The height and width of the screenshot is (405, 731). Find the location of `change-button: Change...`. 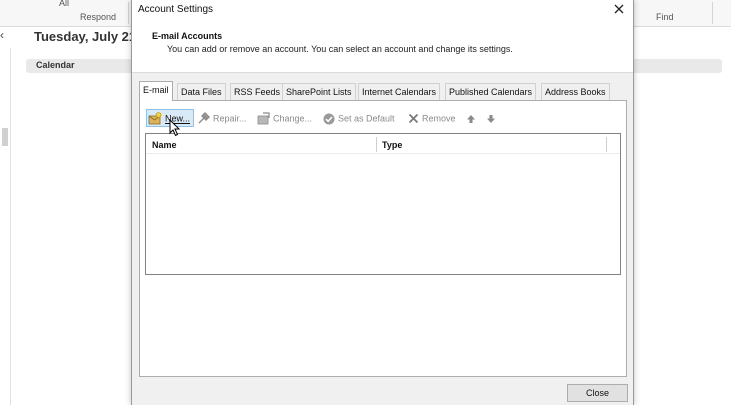

change-button: Change... is located at coordinates (284, 118).